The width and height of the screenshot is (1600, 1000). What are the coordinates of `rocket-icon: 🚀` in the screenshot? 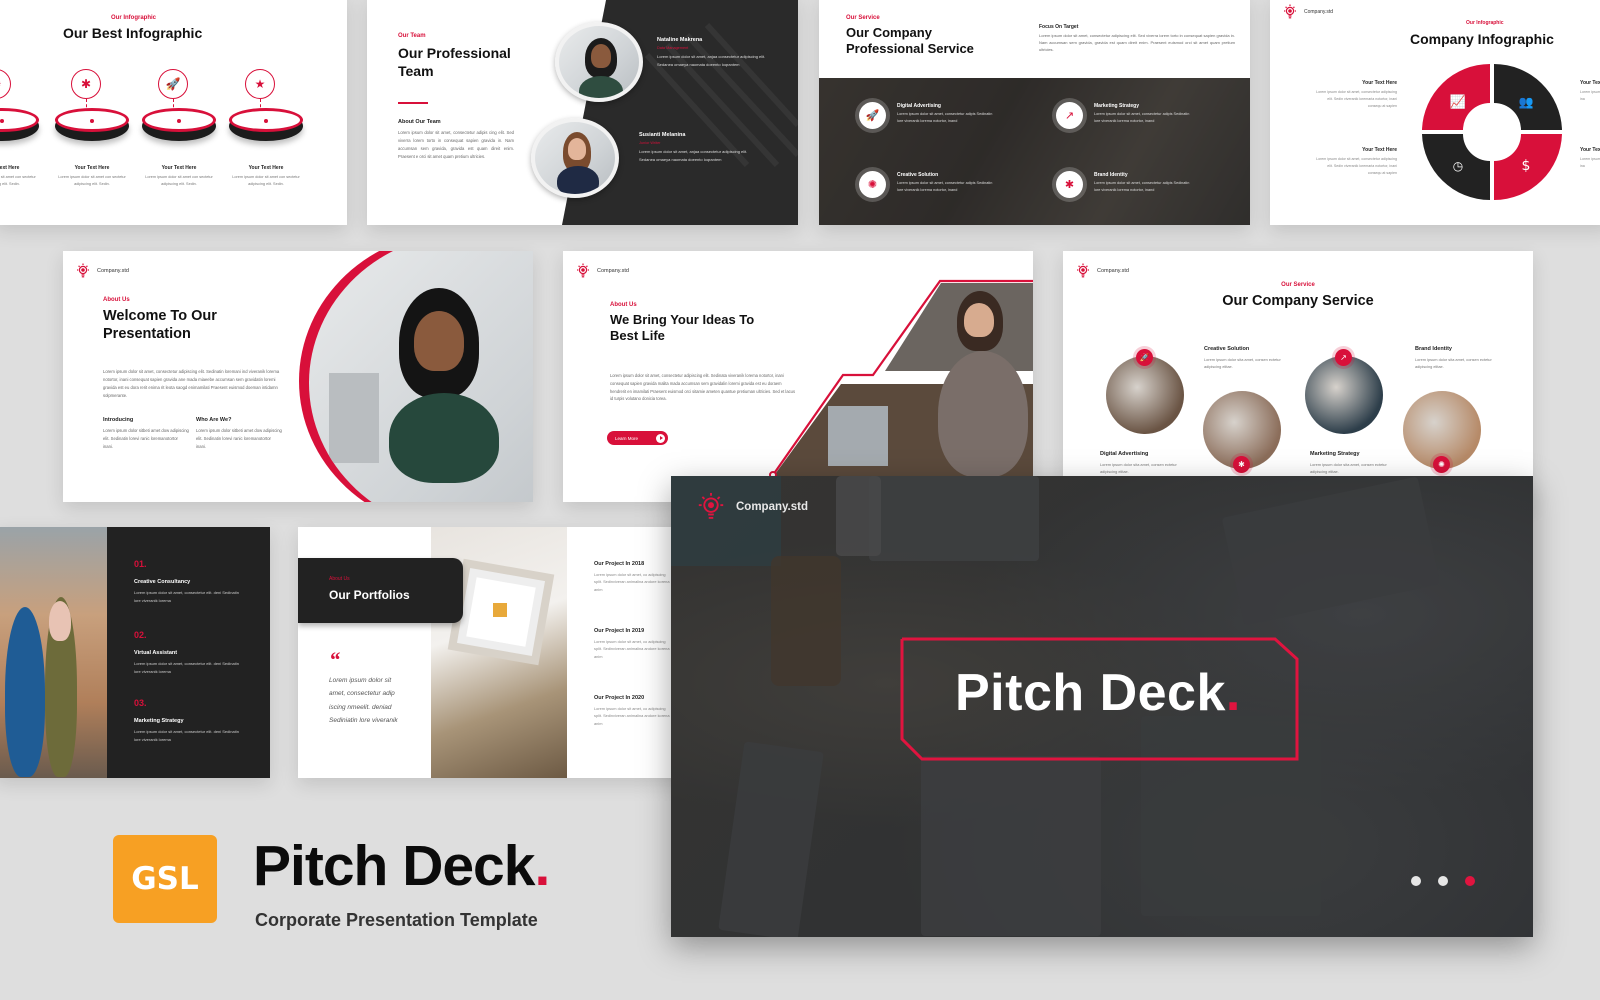 It's located at (173, 84).